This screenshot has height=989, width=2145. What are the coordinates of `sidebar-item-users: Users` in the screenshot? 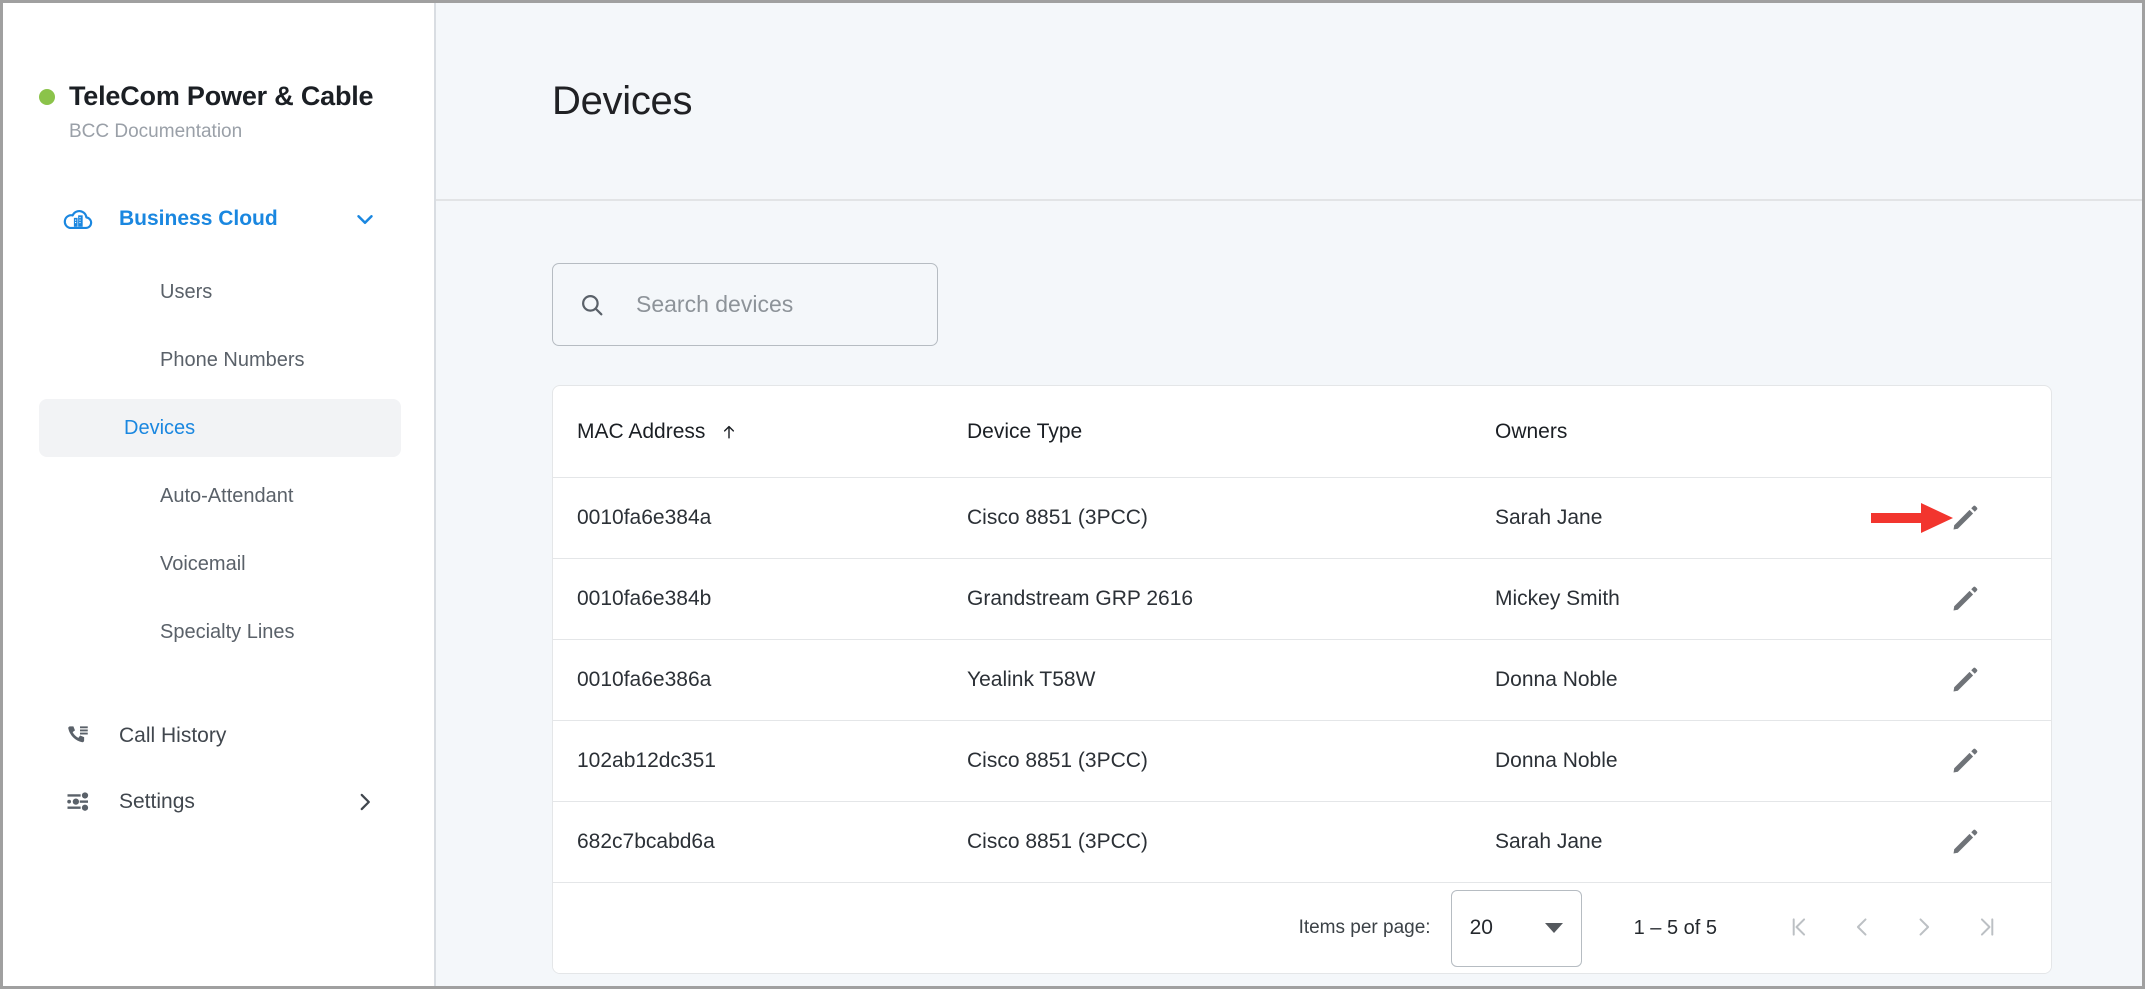 It's located at (220, 292).